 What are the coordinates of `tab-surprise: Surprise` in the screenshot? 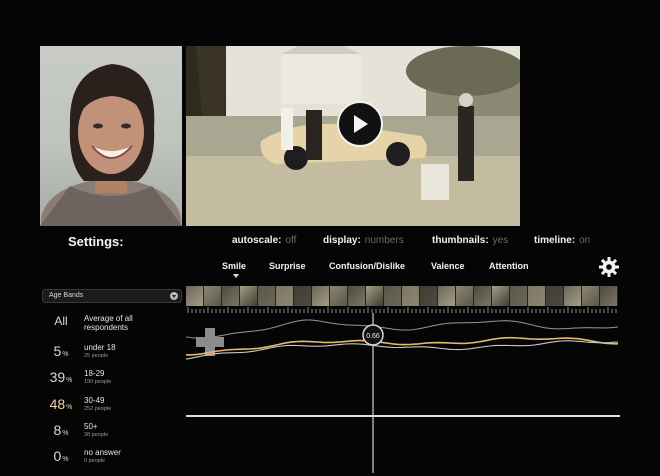 It's located at (287, 266).